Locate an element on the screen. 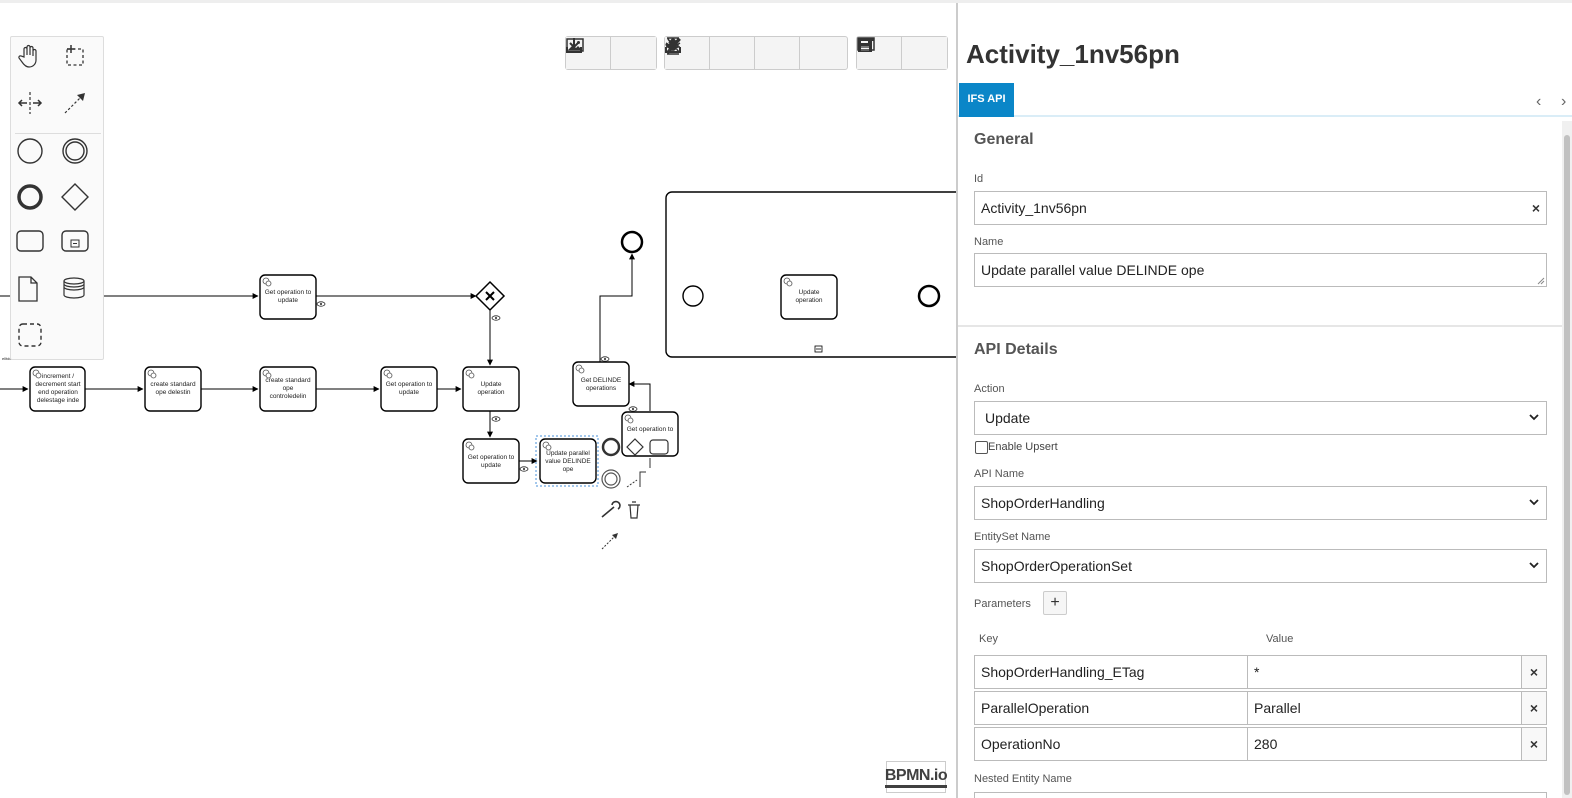  nested-entity-field is located at coordinates (1260, 795).